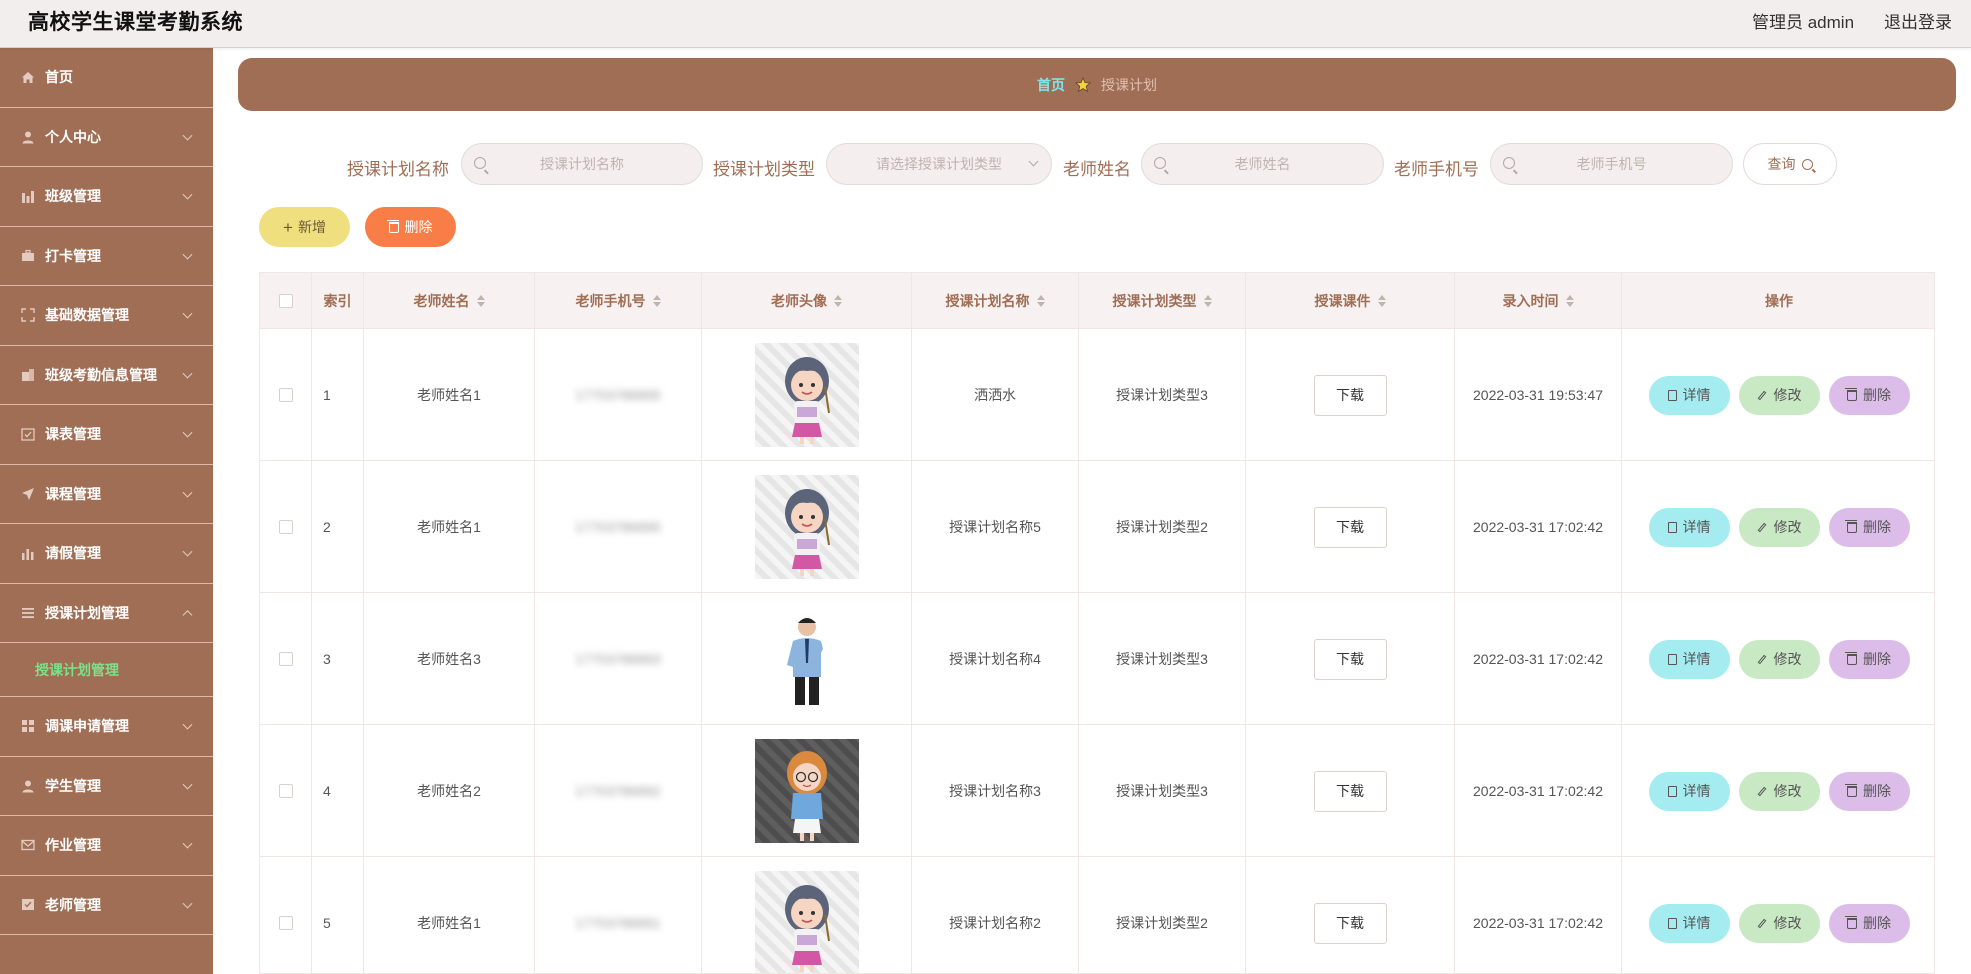  What do you see at coordinates (101, 374) in the screenshot?
I see `sidebar-item-label: 班级考勤信息管理` at bounding box center [101, 374].